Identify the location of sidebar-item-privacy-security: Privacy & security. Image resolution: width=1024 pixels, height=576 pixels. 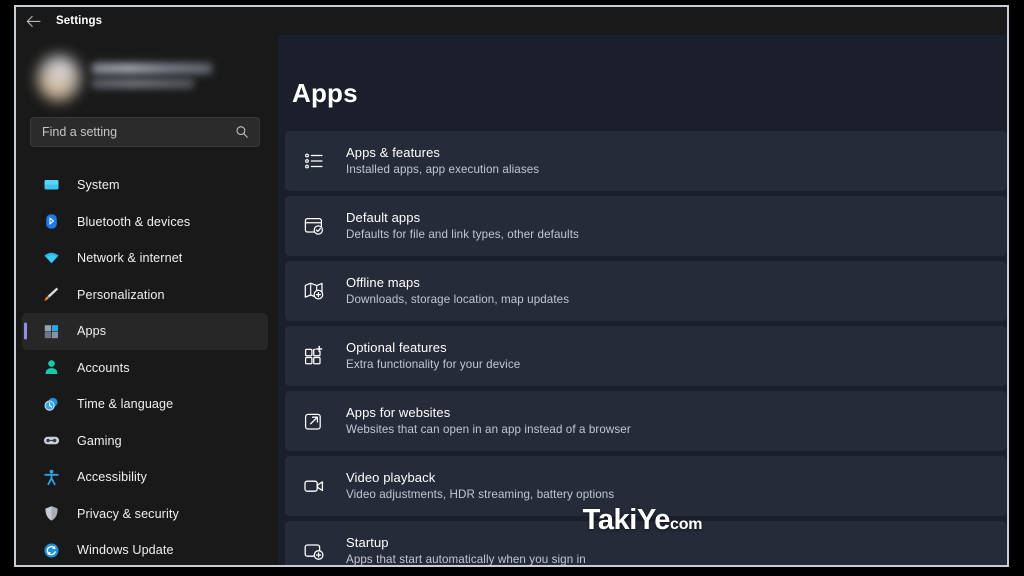
(145, 514).